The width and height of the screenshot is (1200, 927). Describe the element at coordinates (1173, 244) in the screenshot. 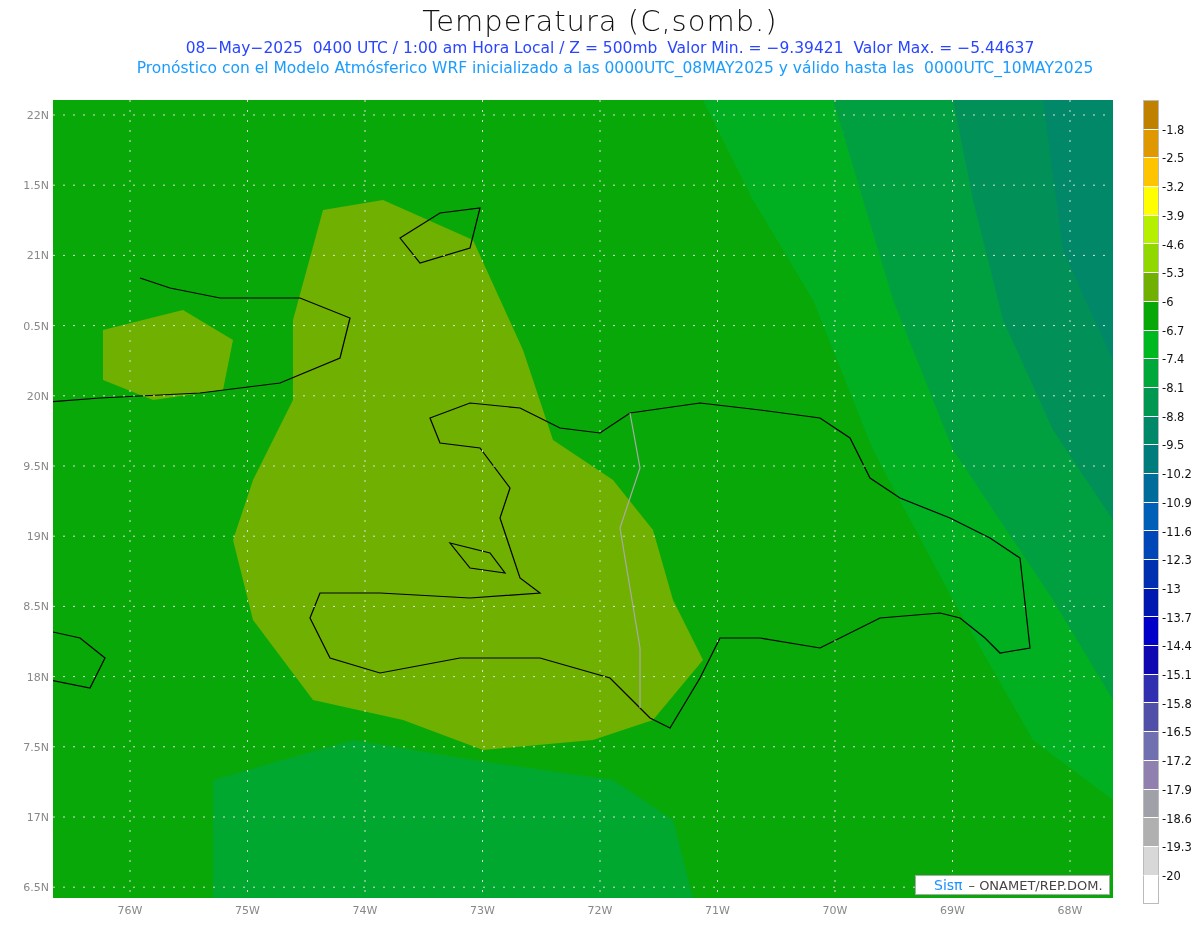

I see `colorbar-label: -4.6` at that location.